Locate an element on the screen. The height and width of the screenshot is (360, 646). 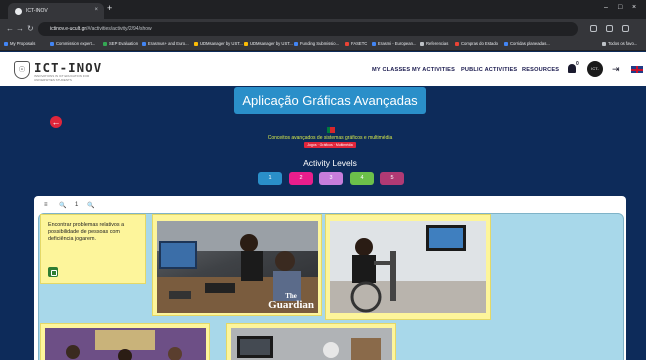
level-button-3: 3 is located at coordinates (331, 178).